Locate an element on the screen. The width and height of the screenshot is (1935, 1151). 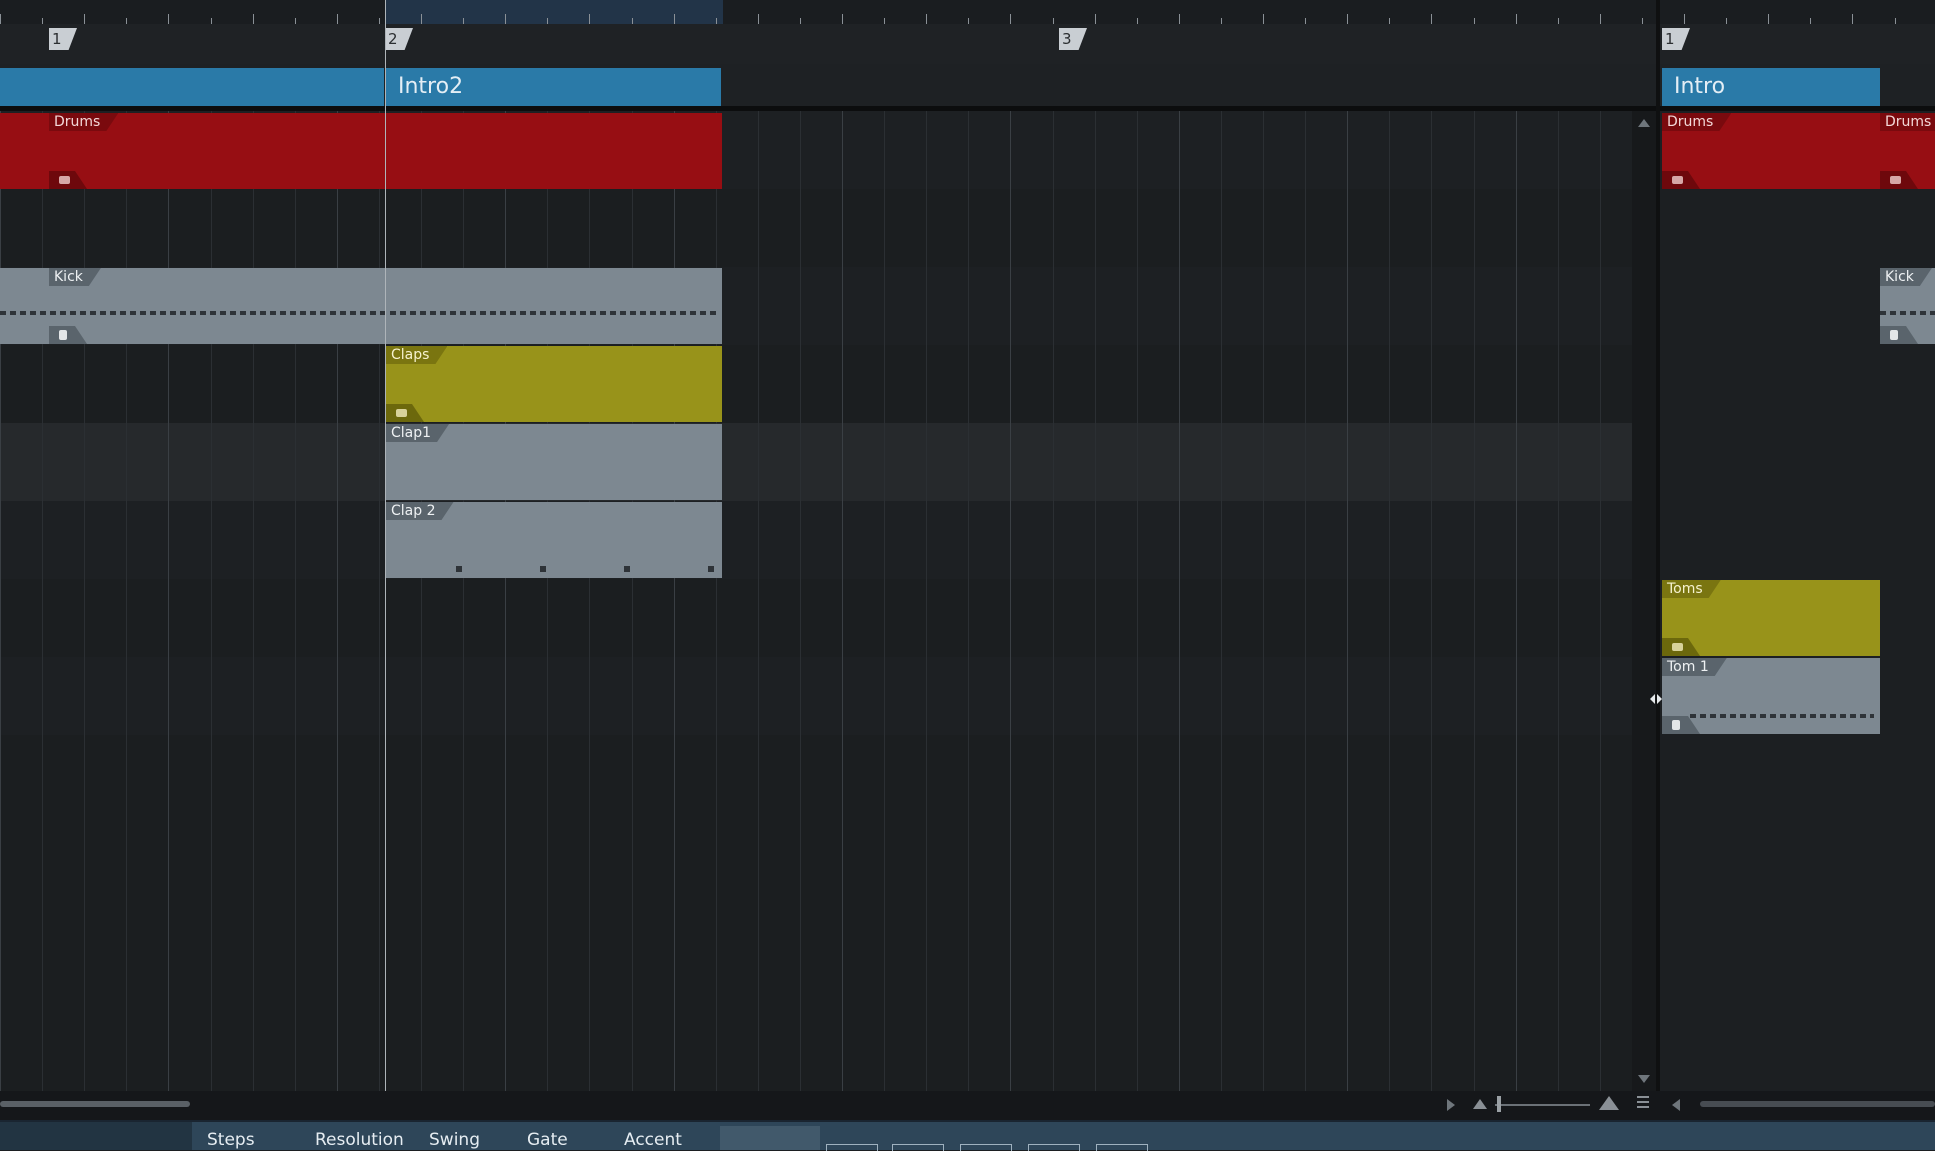
vertical-scrollbar is located at coordinates (1644, 601).